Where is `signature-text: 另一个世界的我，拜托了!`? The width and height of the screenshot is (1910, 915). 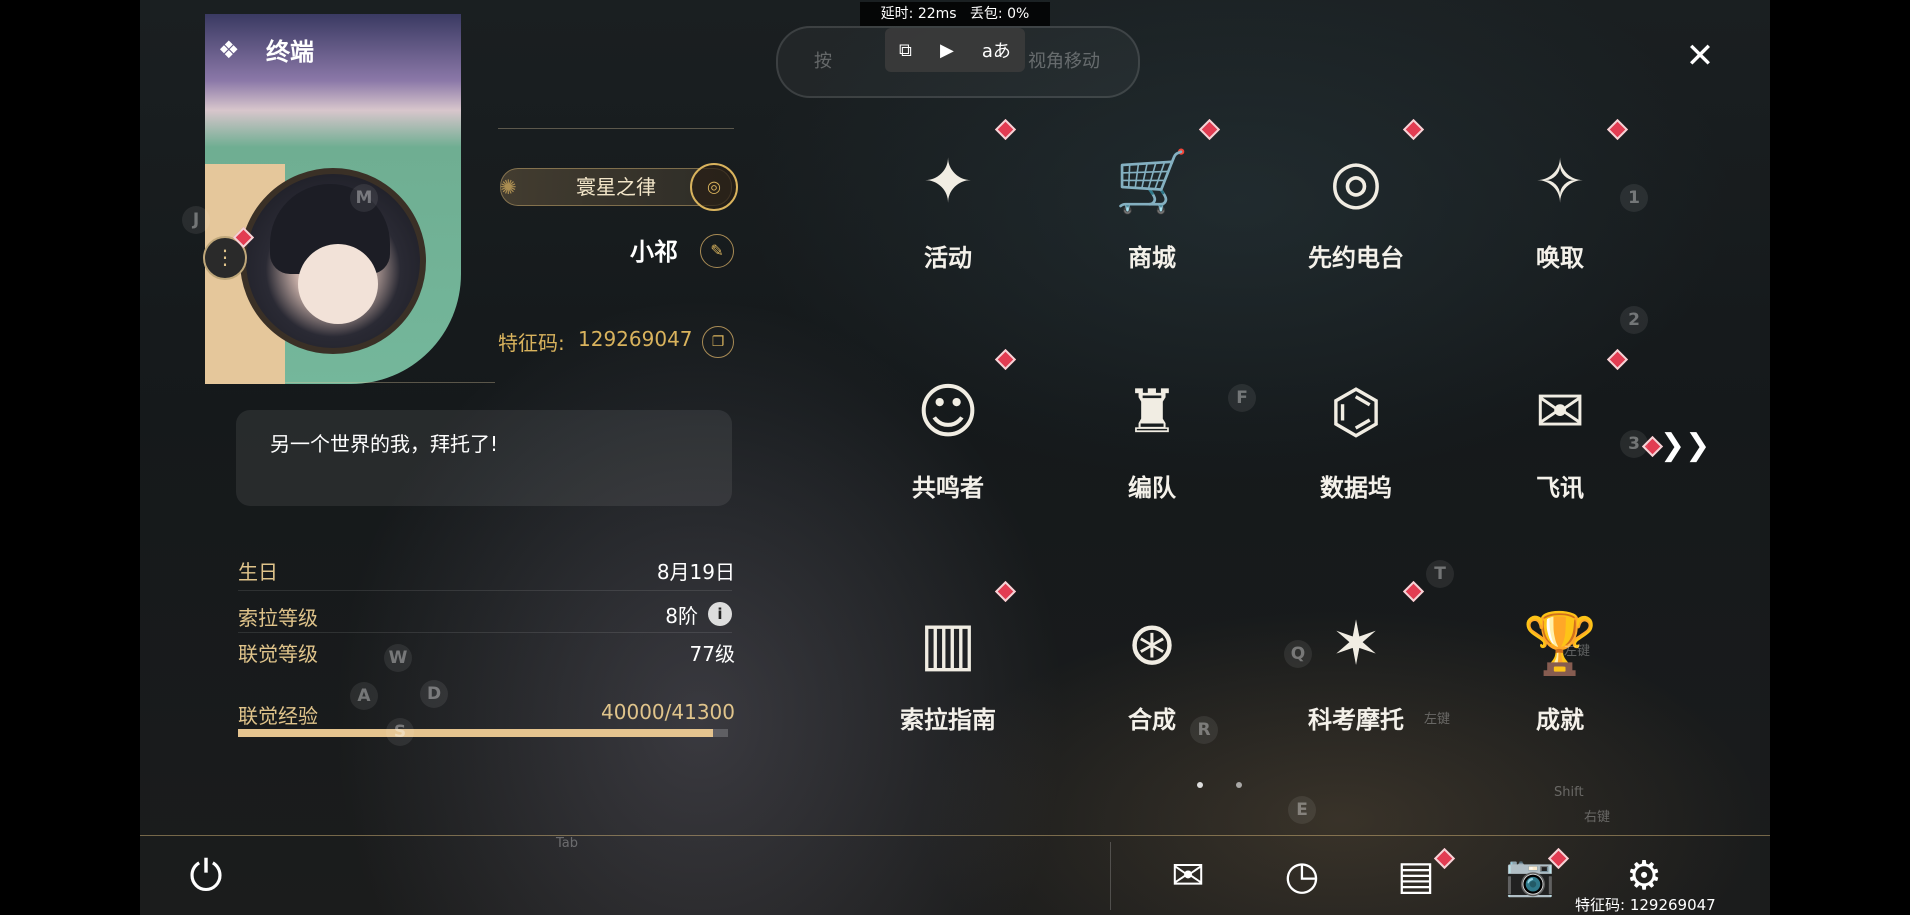 signature-text: 另一个世界的我，拜托了! is located at coordinates (384, 444).